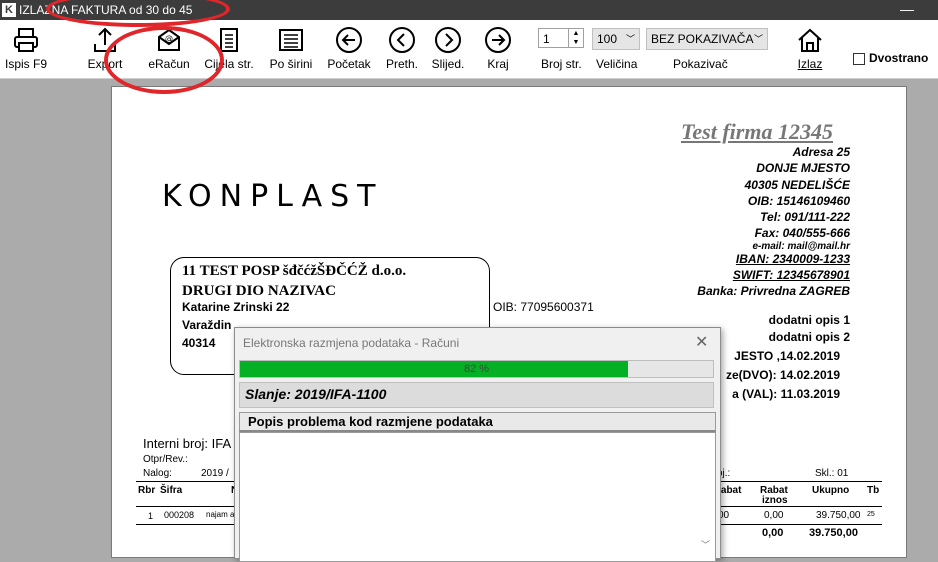  I want to click on extra-desc-1: dodatni opis 1, so click(809, 320).